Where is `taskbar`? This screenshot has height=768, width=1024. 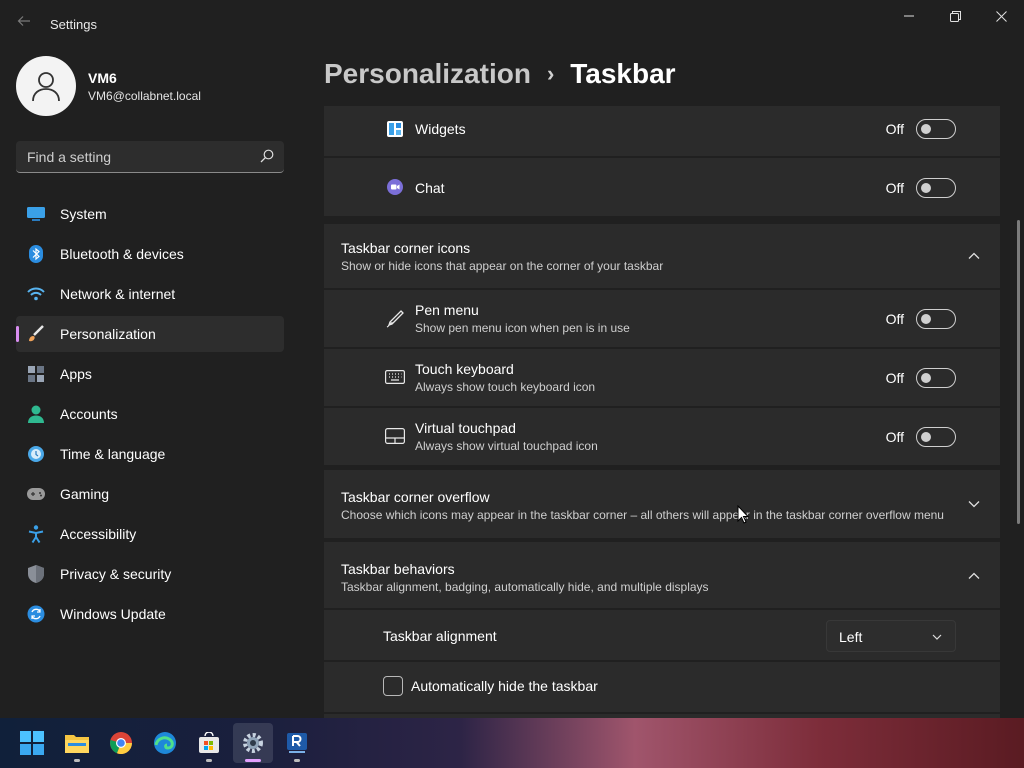
taskbar is located at coordinates (512, 743).